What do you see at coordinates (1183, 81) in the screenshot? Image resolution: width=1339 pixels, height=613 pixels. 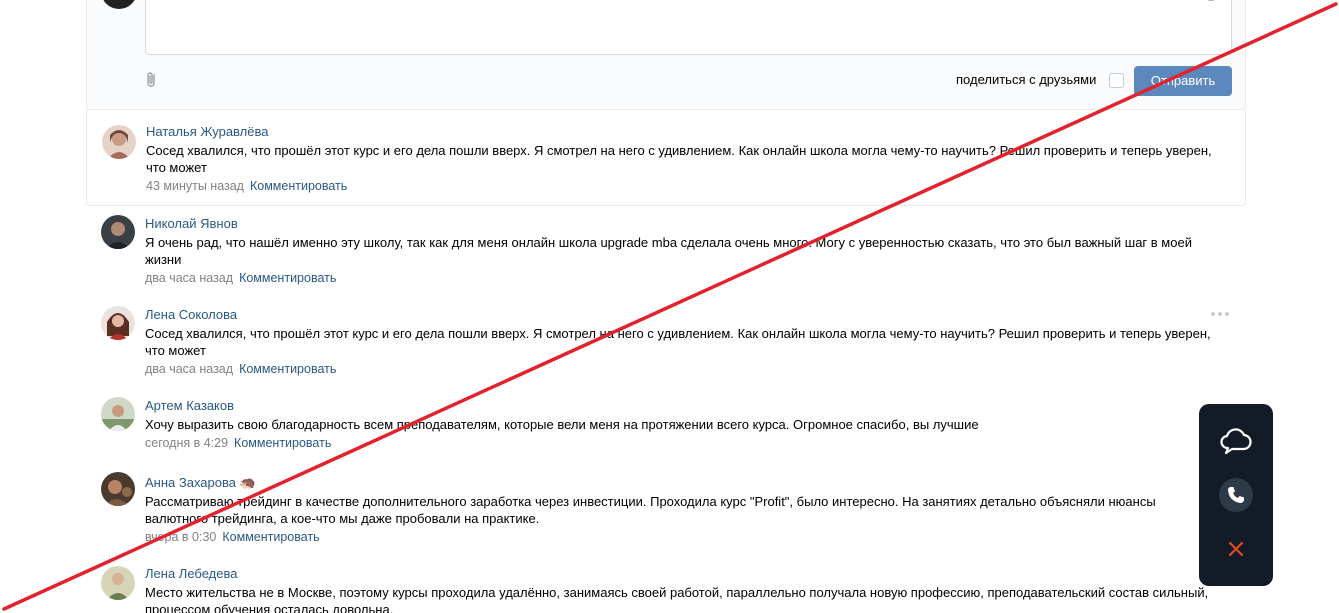 I see `send-button: Отправить` at bounding box center [1183, 81].